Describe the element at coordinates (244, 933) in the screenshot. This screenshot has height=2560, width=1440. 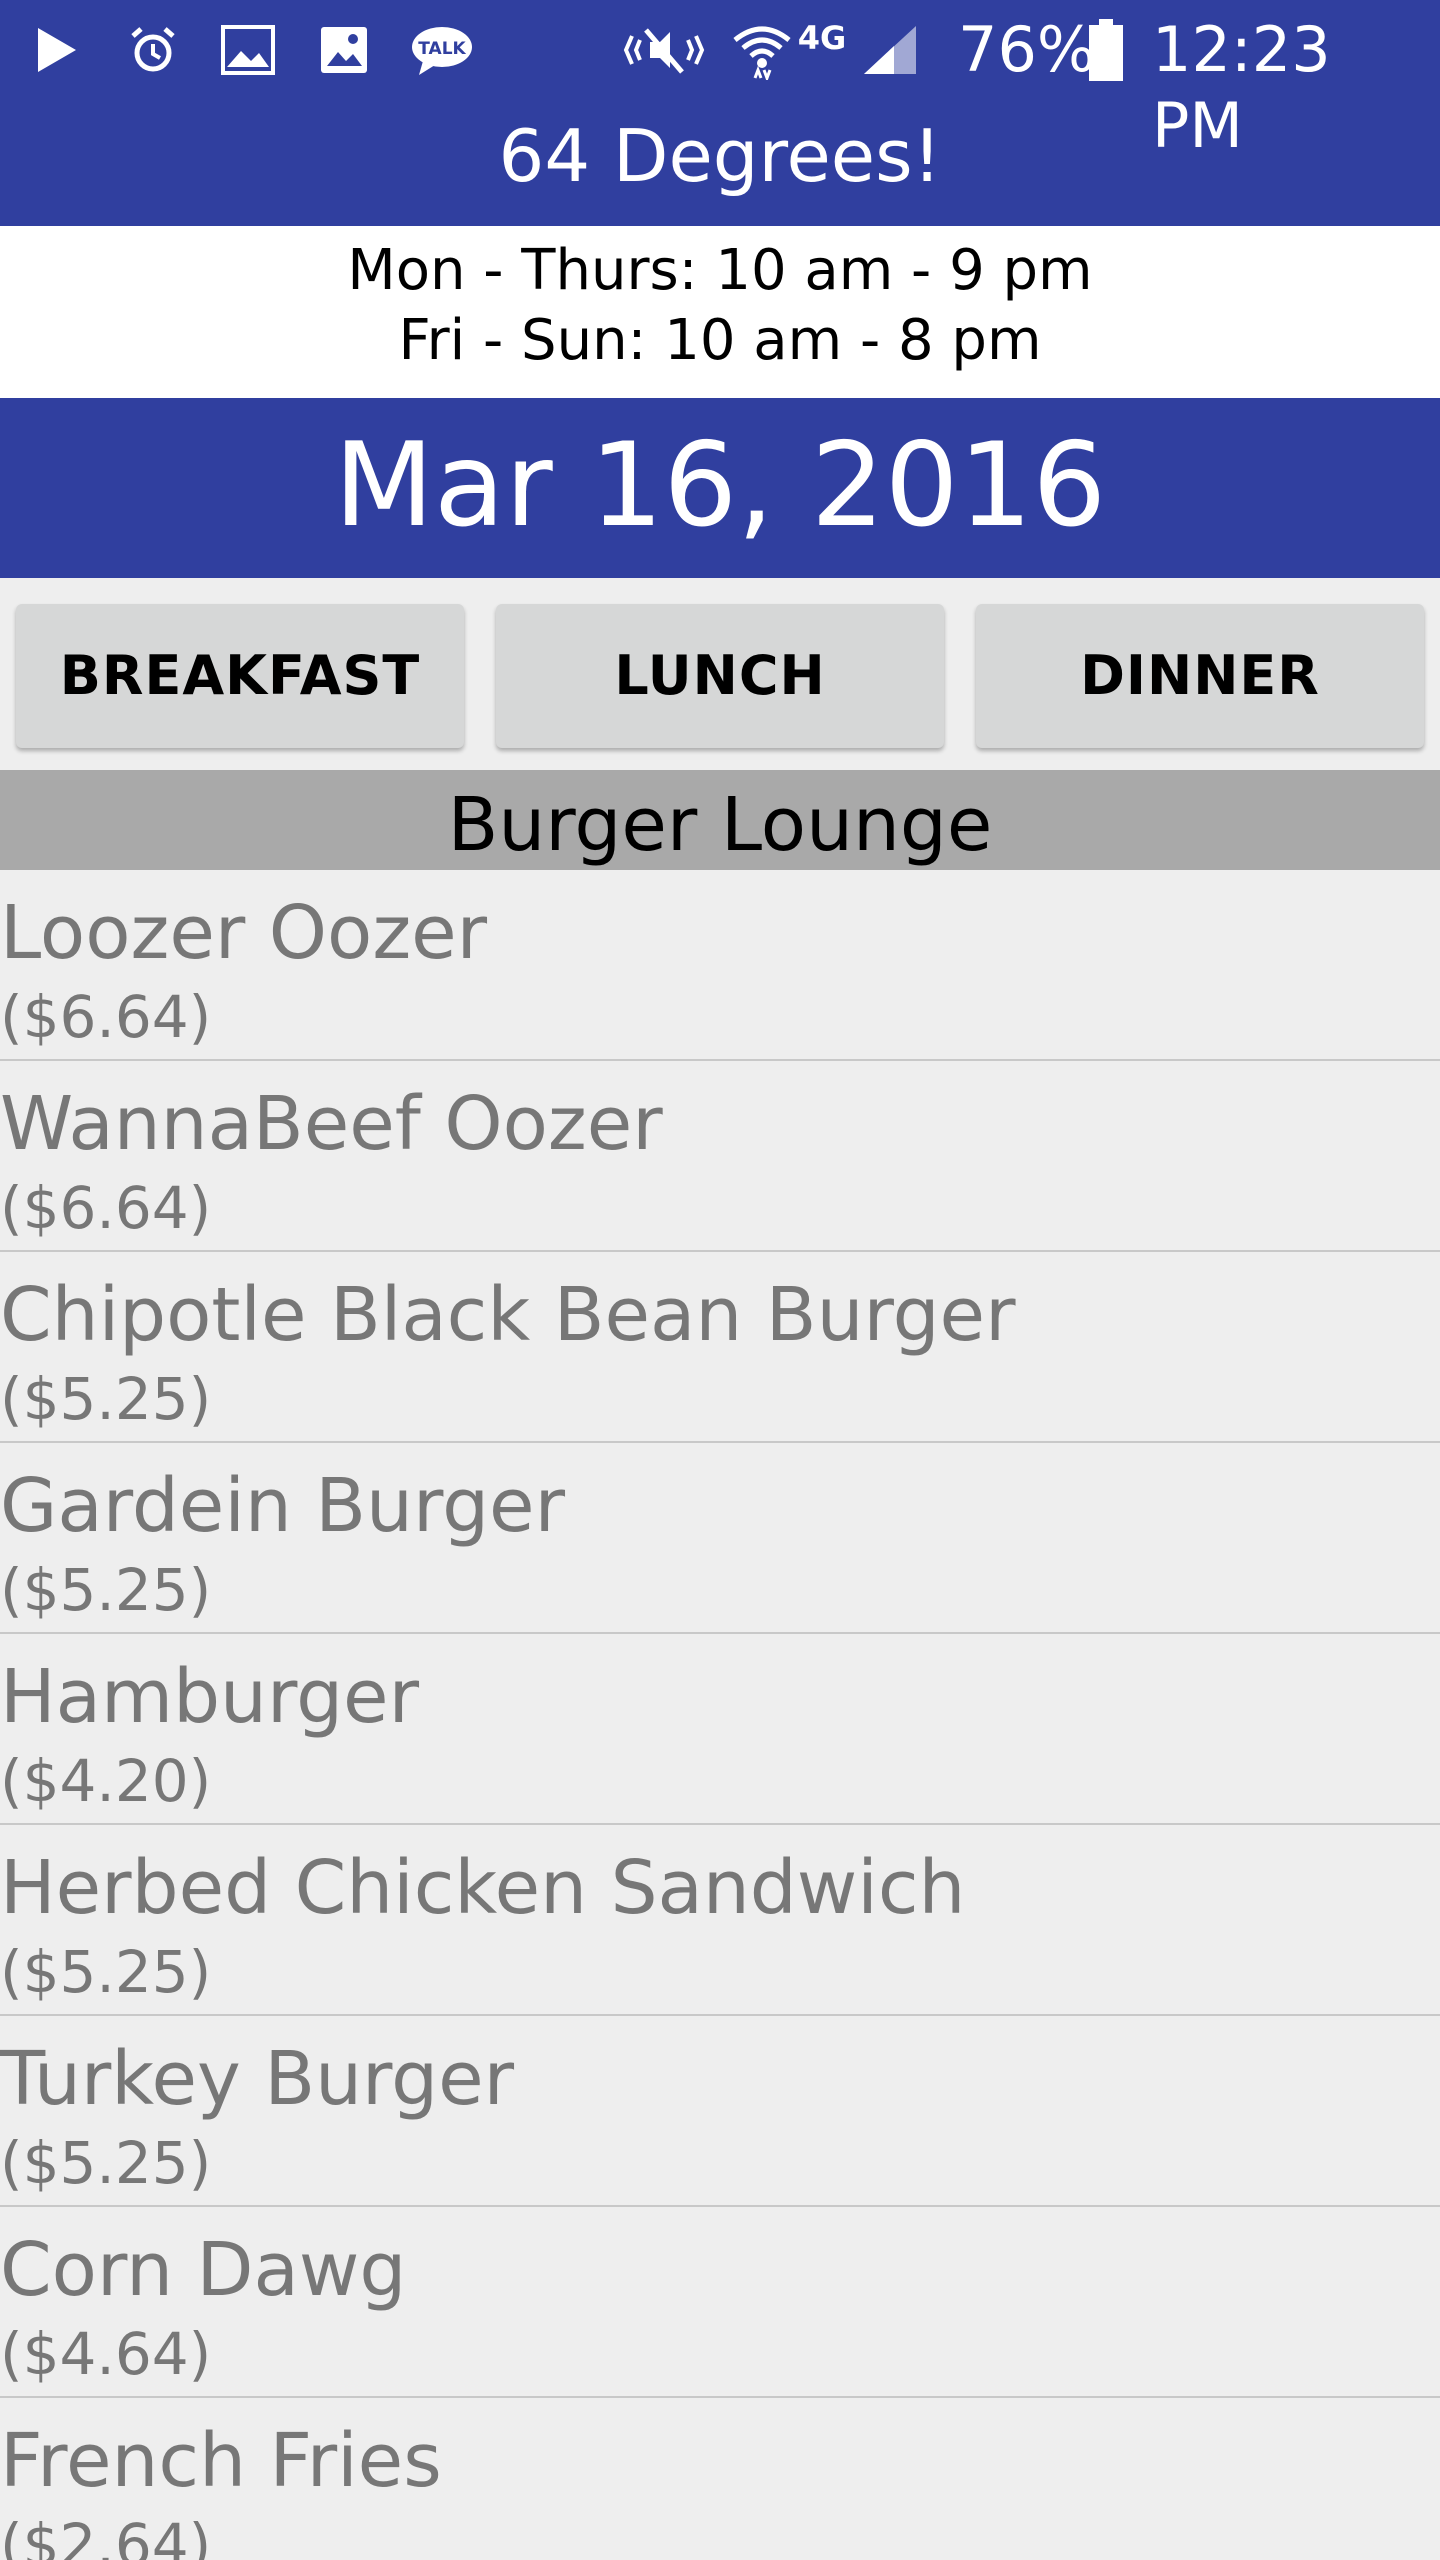
I see `item-name: Loozer Oozer` at that location.